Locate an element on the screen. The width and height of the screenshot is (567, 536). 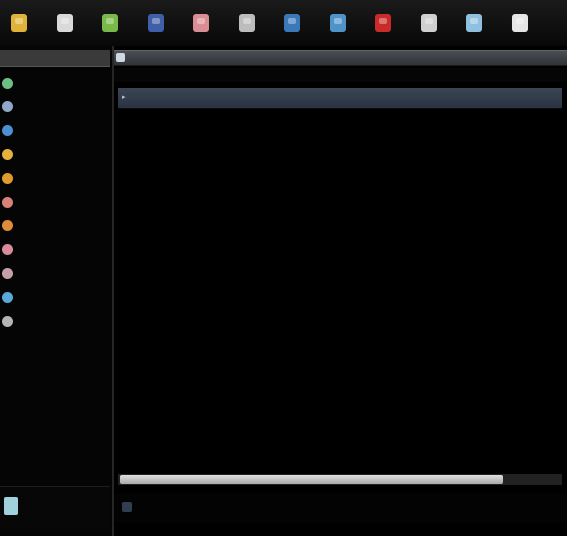
sort-arrow-icon: ▸ is located at coordinates (124, 97).